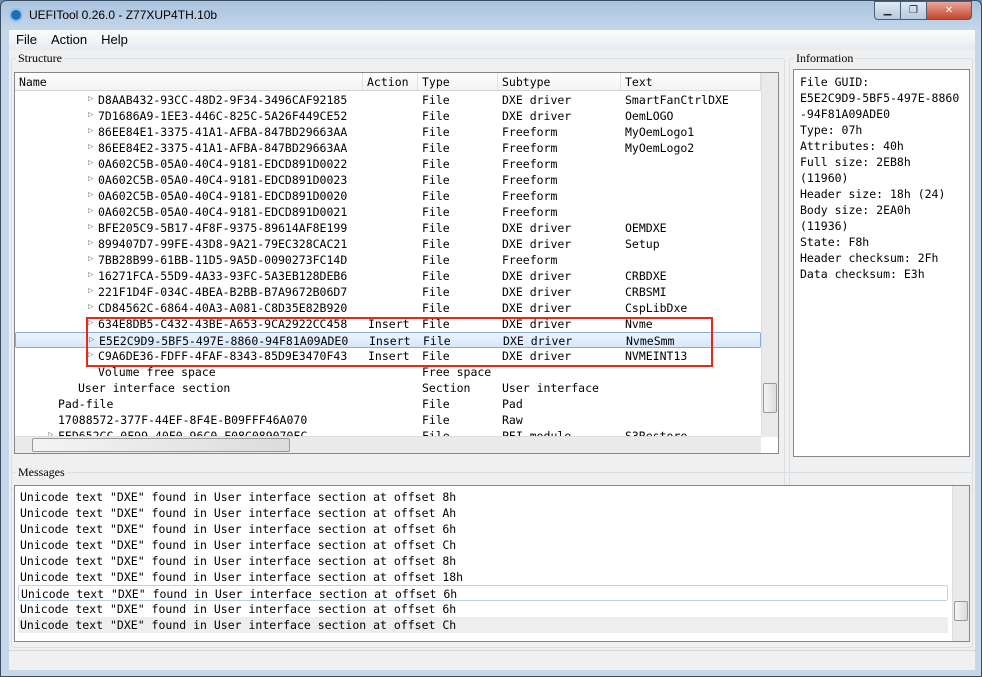 This screenshot has height=677, width=982. Describe the element at coordinates (660, 148) in the screenshot. I see `row-text: MyOemLogo2` at that location.